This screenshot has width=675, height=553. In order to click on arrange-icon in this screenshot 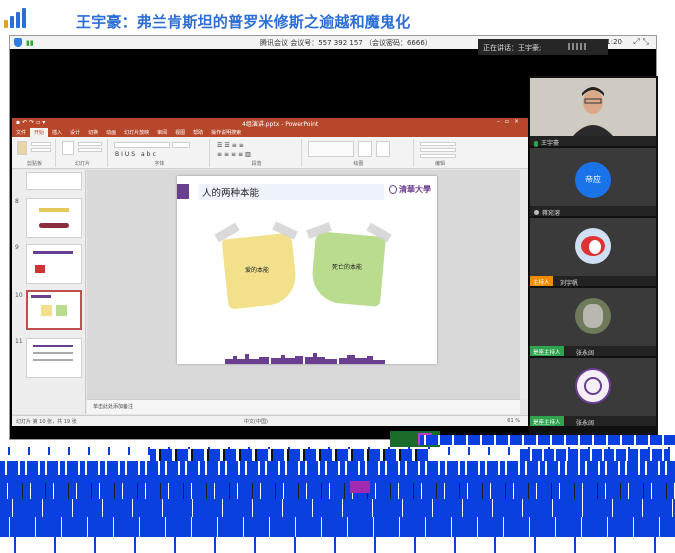, I will do `click(365, 149)`.